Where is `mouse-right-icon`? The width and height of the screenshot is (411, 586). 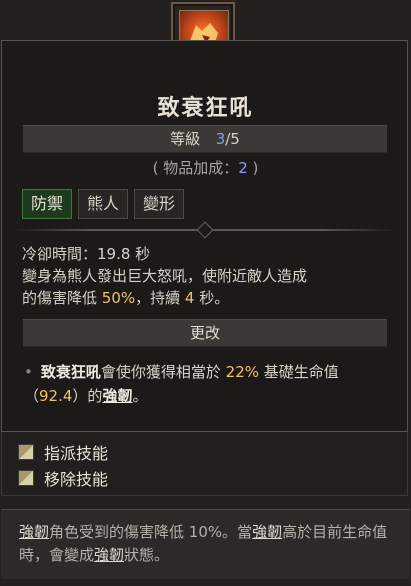 mouse-right-icon is located at coordinates (26, 478).